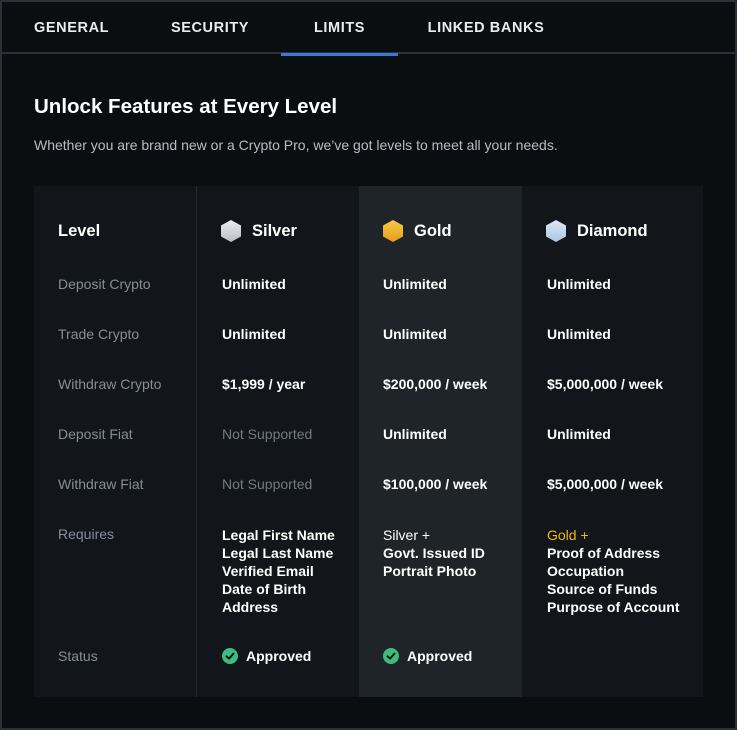 The image size is (737, 730). I want to click on diamond-deposit-crypto: Unlimited, so click(579, 284).